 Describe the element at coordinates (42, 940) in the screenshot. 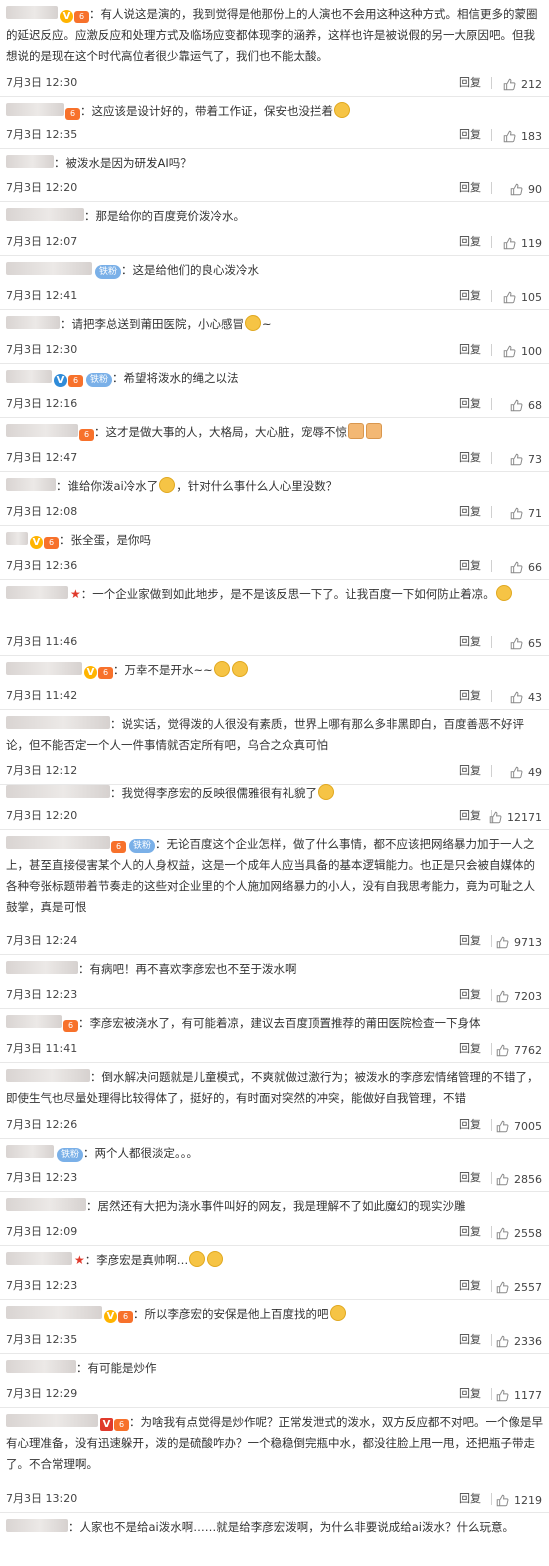

I see `comment-time: 7月3日 12:24` at that location.